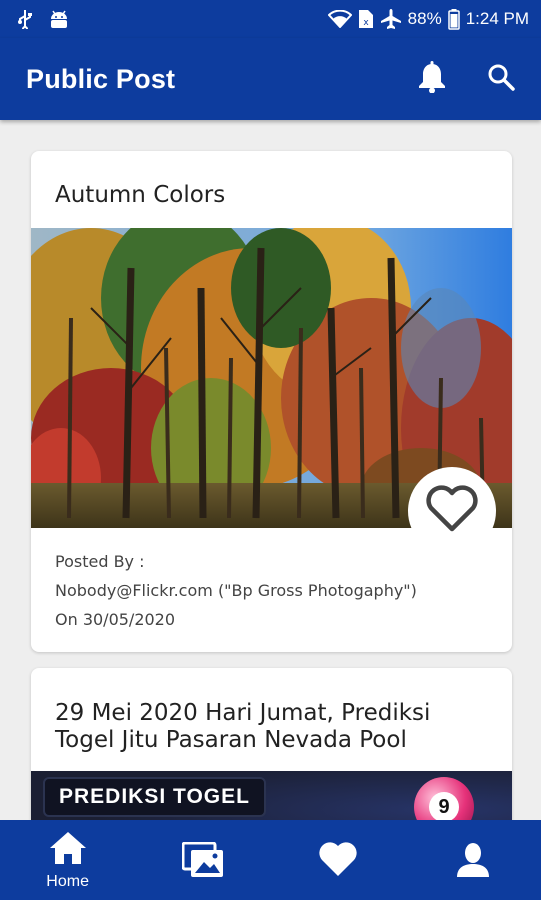 The height and width of the screenshot is (900, 541). I want to click on clock-time: 1:24 PM, so click(497, 18).